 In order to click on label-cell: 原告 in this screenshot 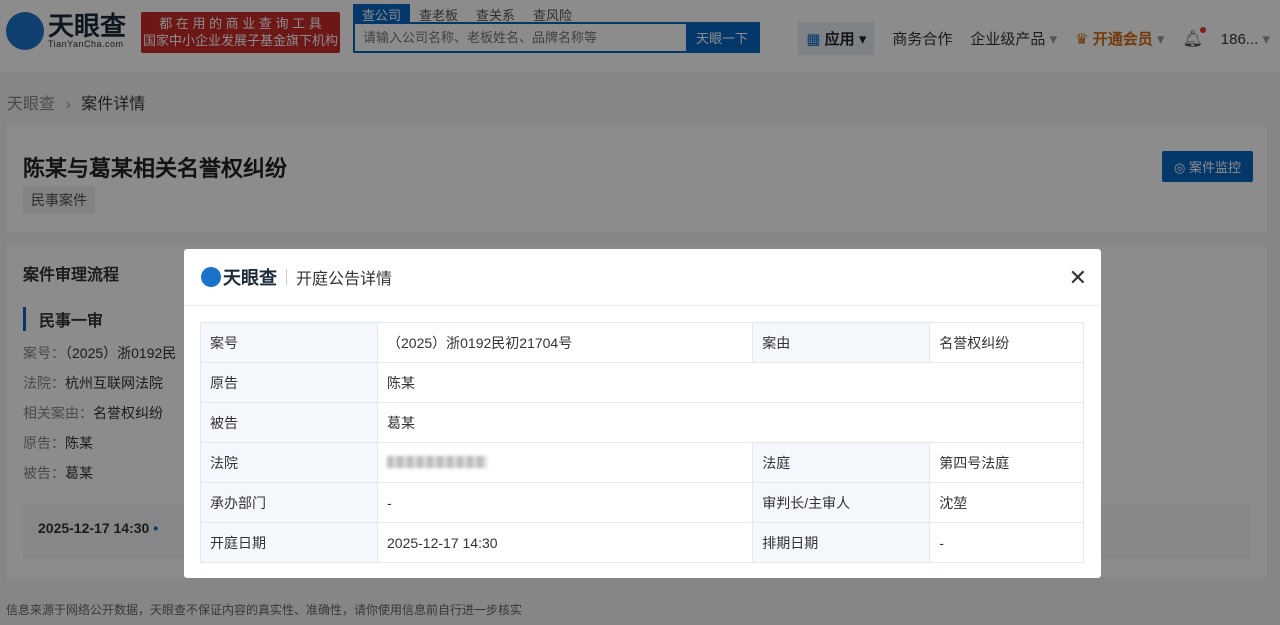, I will do `click(289, 382)`.